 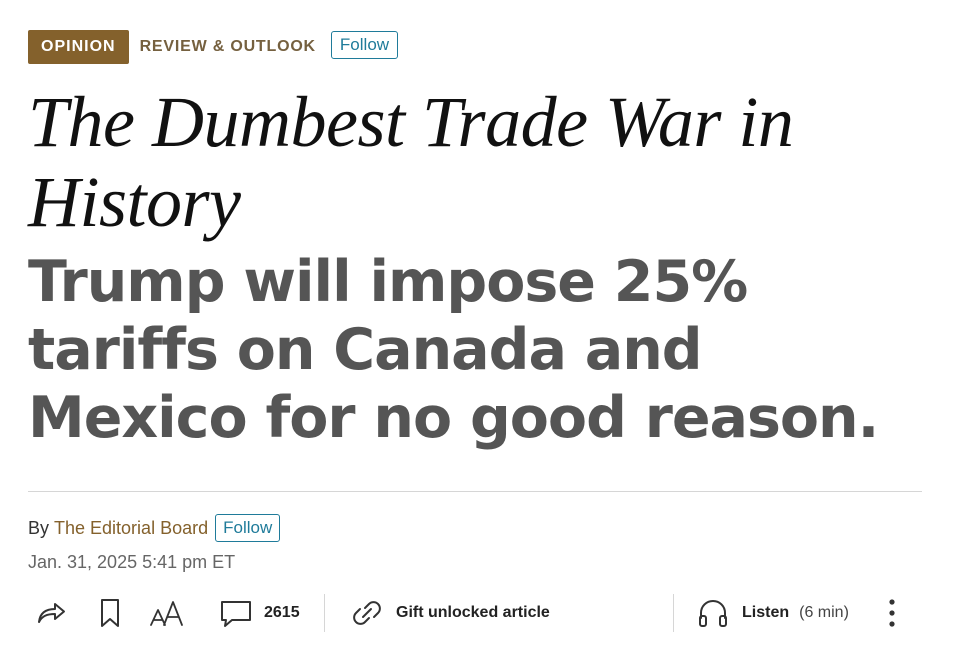 I want to click on divider, so click(x=475, y=491).